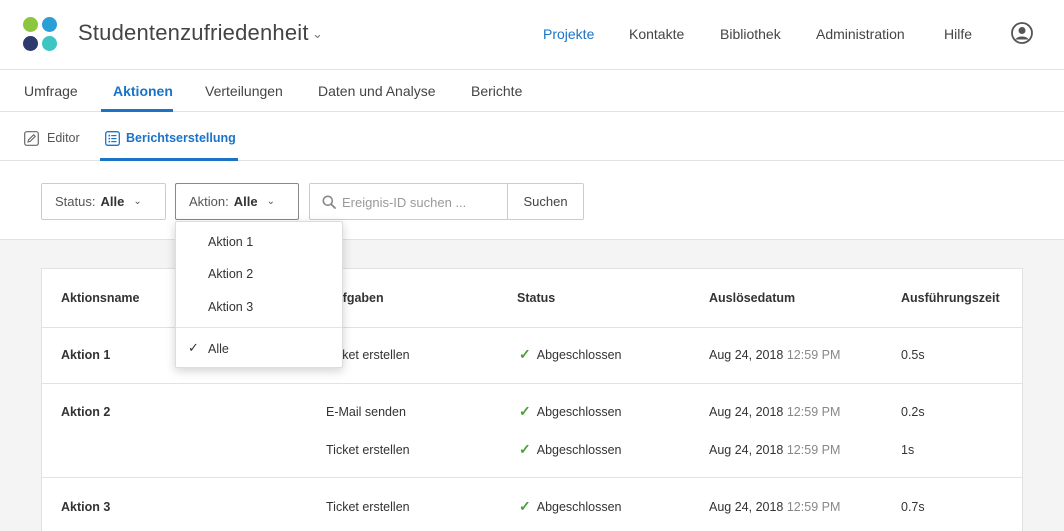  What do you see at coordinates (860, 34) in the screenshot?
I see `nav-administration: Administration` at bounding box center [860, 34].